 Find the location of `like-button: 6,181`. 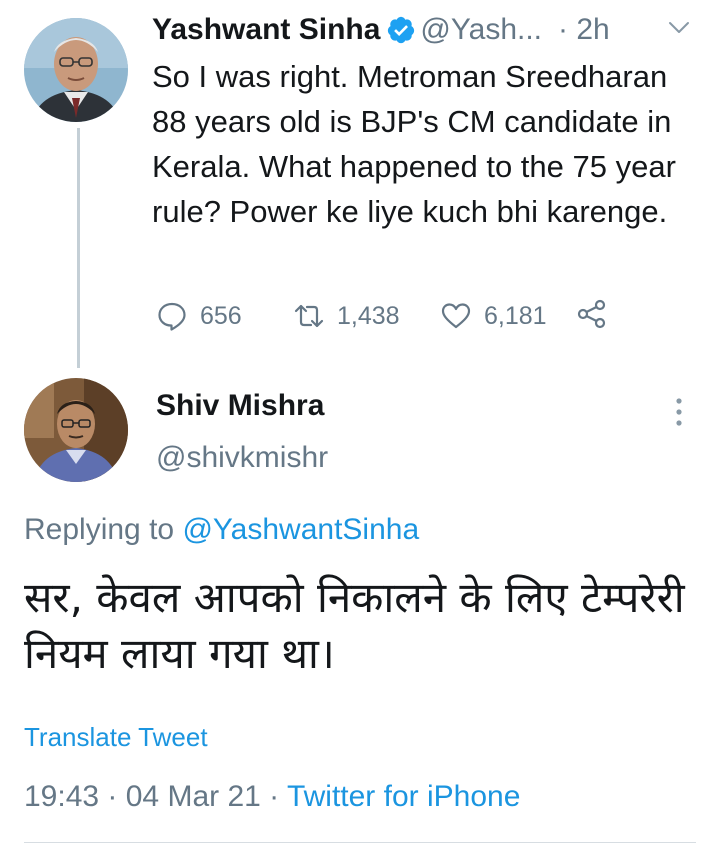

like-button: 6,181 is located at coordinates (493, 316).